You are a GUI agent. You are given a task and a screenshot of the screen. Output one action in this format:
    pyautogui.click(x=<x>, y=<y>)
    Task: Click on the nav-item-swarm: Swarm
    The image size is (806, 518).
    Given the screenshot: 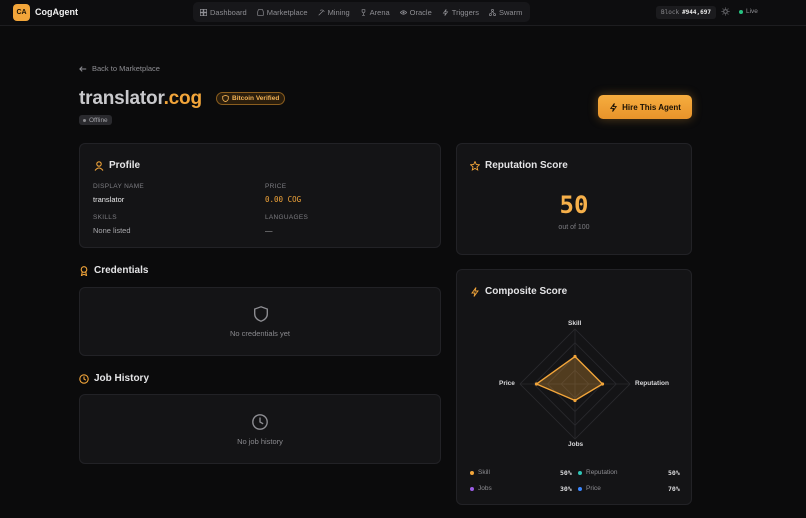 What is the action you would take?
    pyautogui.click(x=505, y=12)
    